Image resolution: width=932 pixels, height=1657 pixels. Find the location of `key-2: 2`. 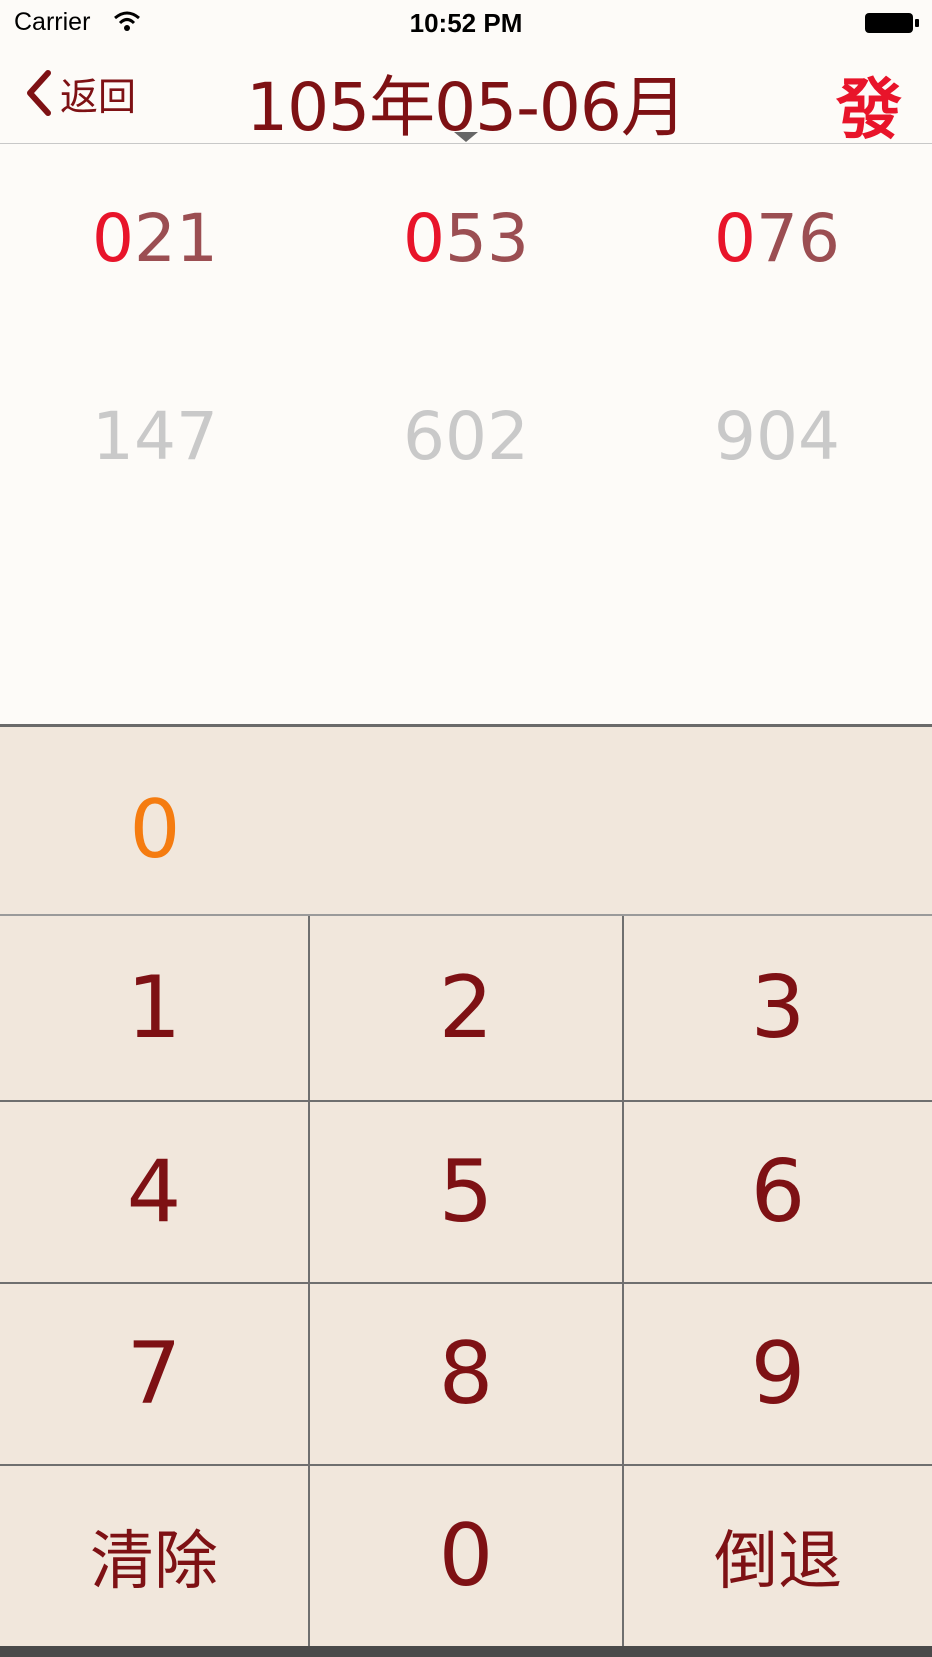

key-2: 2 is located at coordinates (466, 1008).